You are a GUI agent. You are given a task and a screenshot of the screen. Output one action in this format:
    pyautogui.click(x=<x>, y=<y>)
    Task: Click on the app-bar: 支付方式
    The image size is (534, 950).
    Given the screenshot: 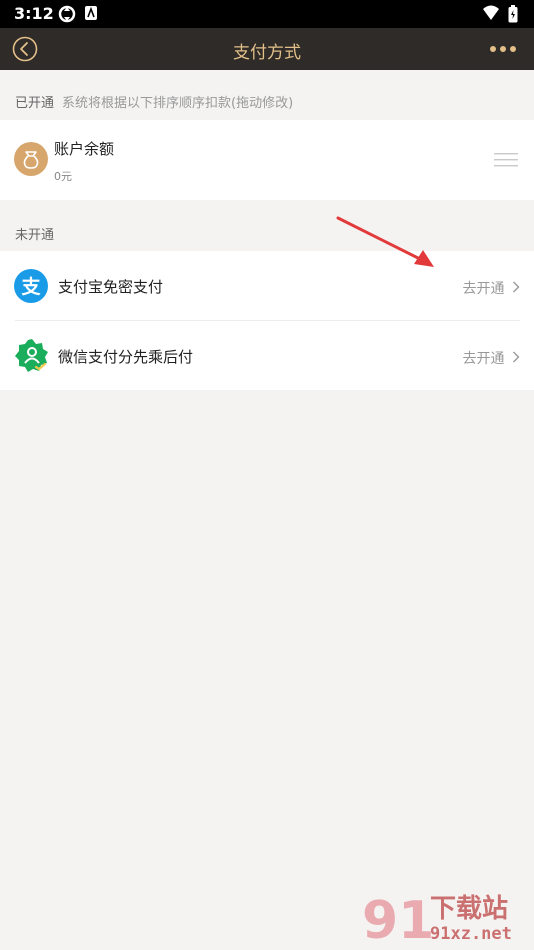 What is the action you would take?
    pyautogui.click(x=267, y=49)
    